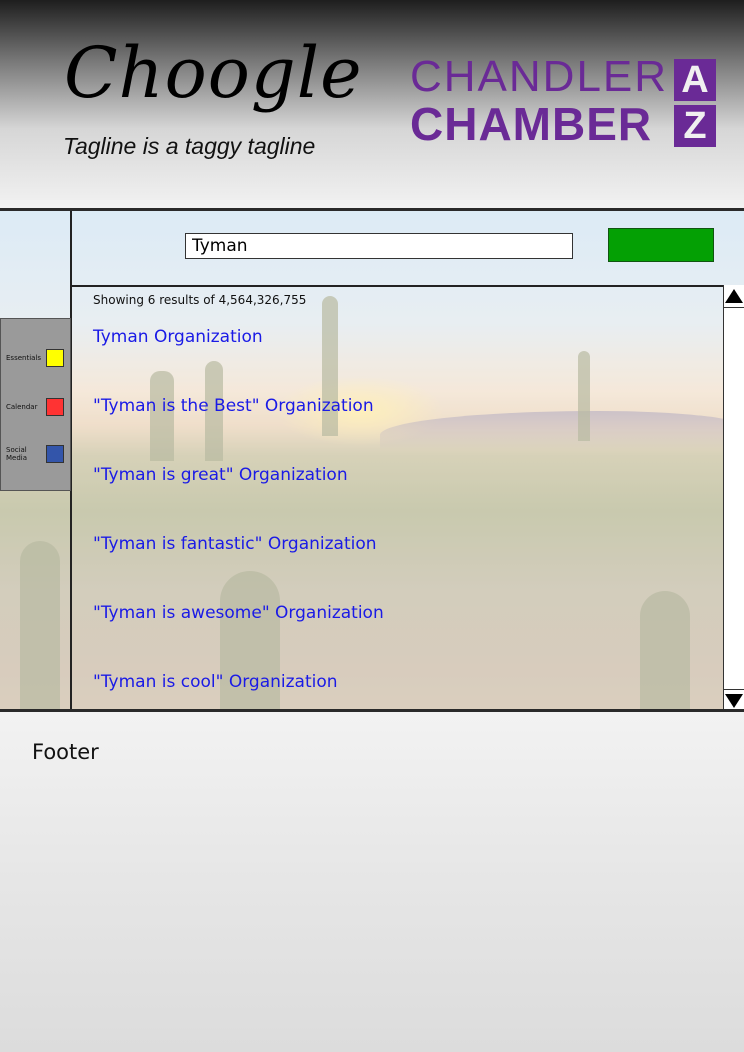  What do you see at coordinates (733, 497) in the screenshot?
I see `results-scrollbar` at bounding box center [733, 497].